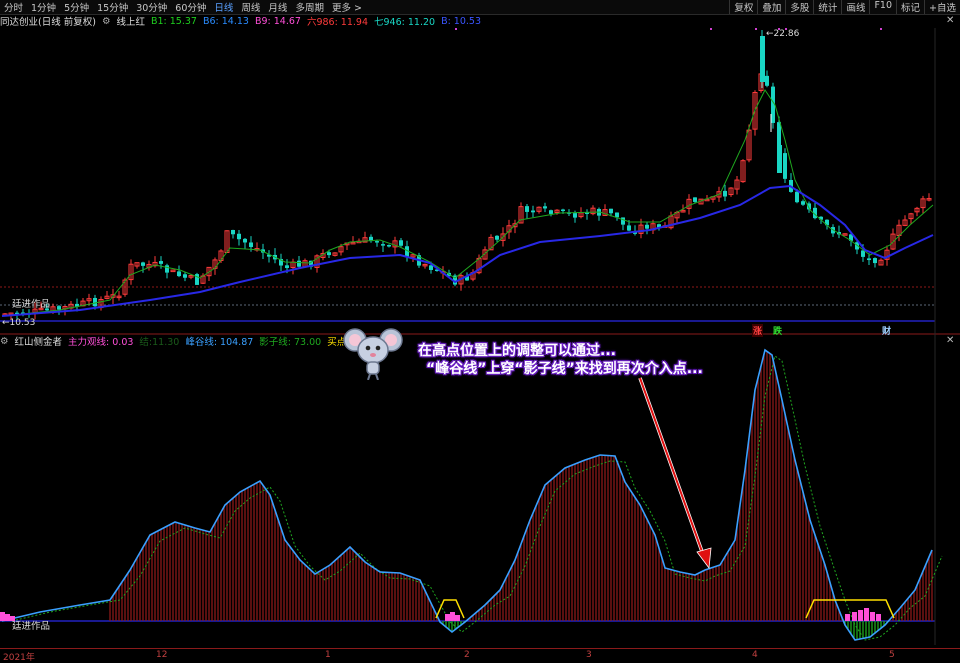 The height and width of the screenshot is (663, 960). What do you see at coordinates (892, 655) in the screenshot?
I see `date-label: 5` at bounding box center [892, 655].